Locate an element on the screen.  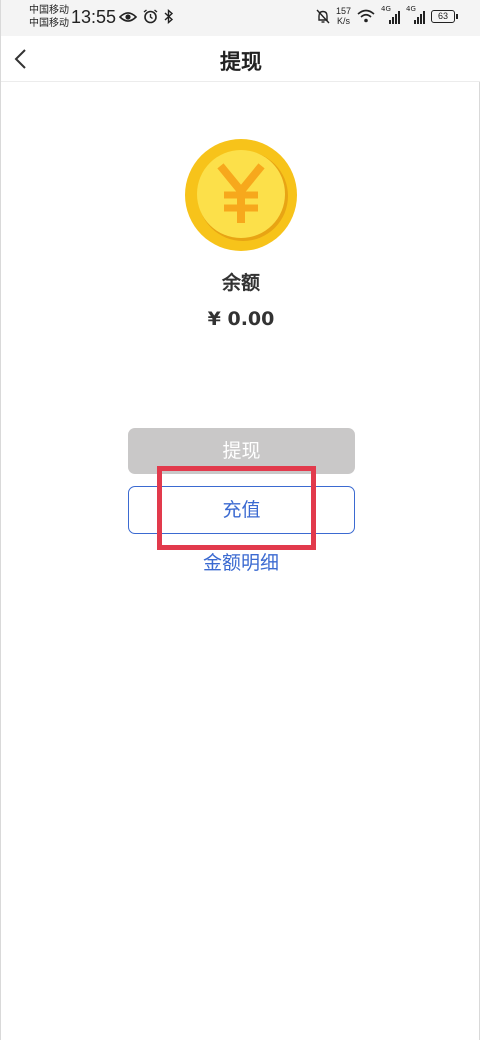
yuan-coin-icon is located at coordinates (241, 195).